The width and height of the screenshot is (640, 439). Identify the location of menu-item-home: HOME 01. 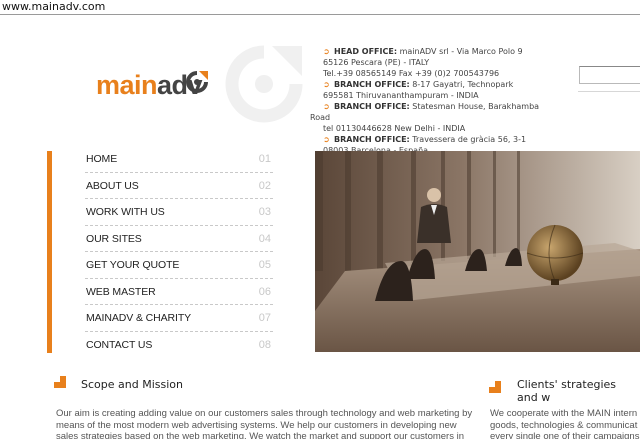
(179, 159).